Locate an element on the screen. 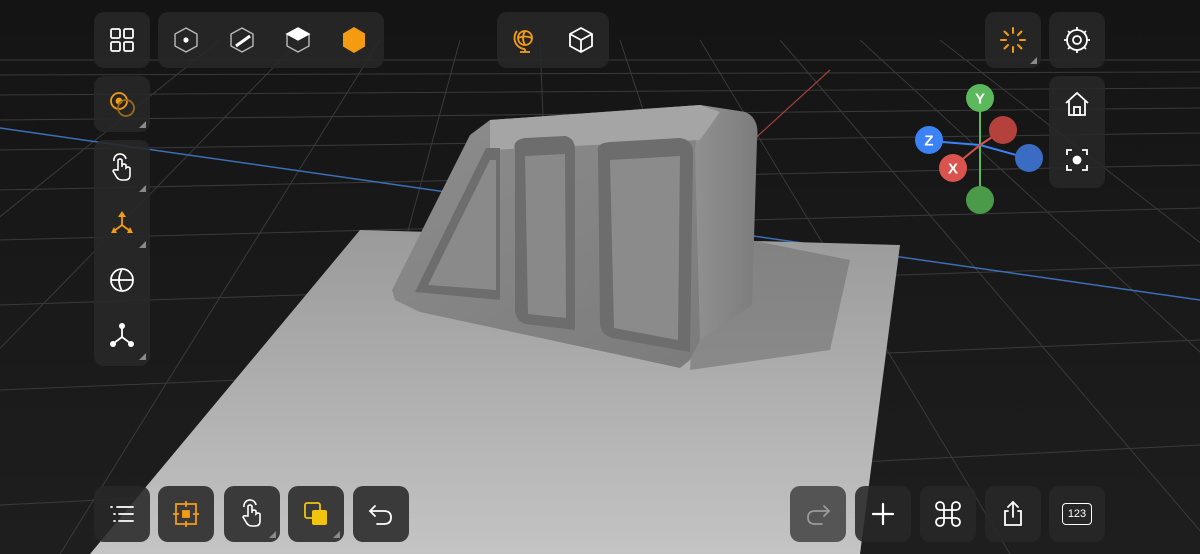  touch-button is located at coordinates (252, 514).